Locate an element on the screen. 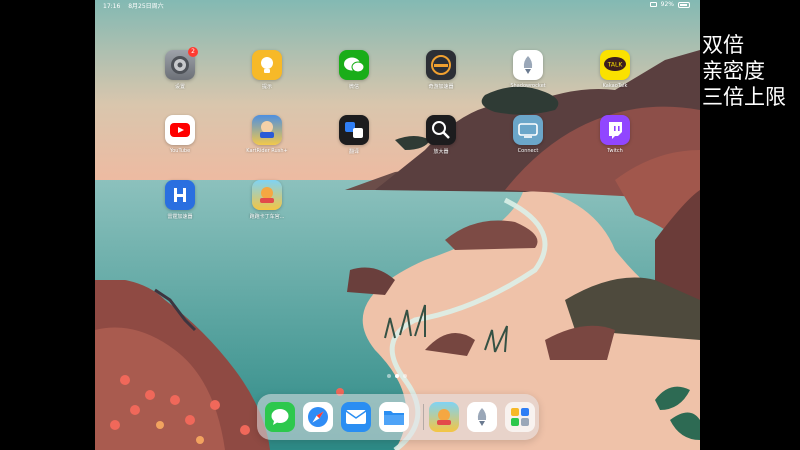 This screenshot has width=800, height=450. overlay-line: 三倍上限 is located at coordinates (744, 97).